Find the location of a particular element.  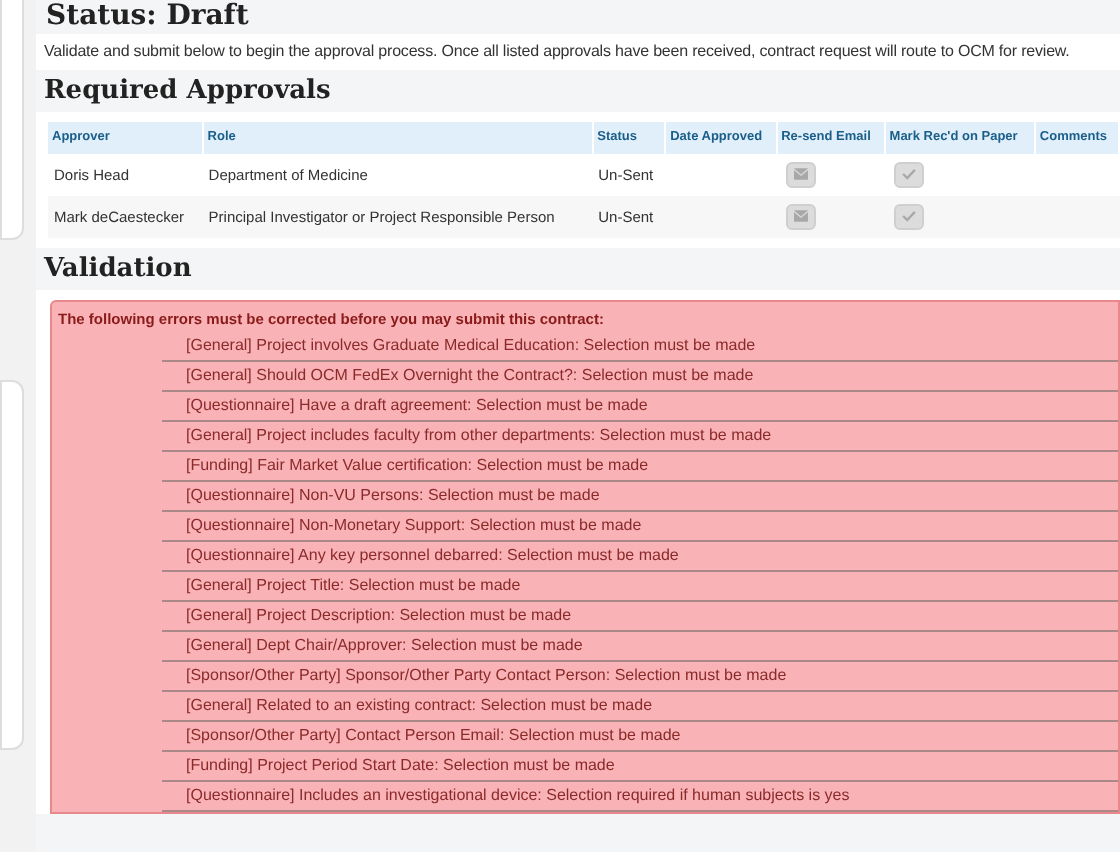

error-item: [General] Project Title: Selection must be made is located at coordinates (640, 586).